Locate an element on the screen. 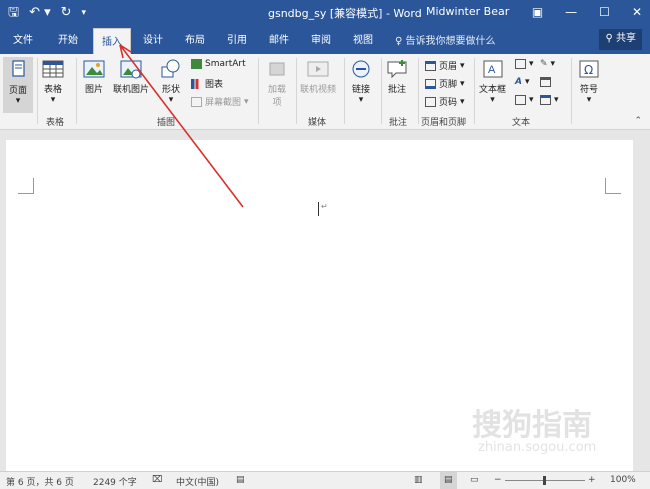 Image resolution: width=650 pixels, height=489 pixels. share-label: 共享 is located at coordinates (626, 38).